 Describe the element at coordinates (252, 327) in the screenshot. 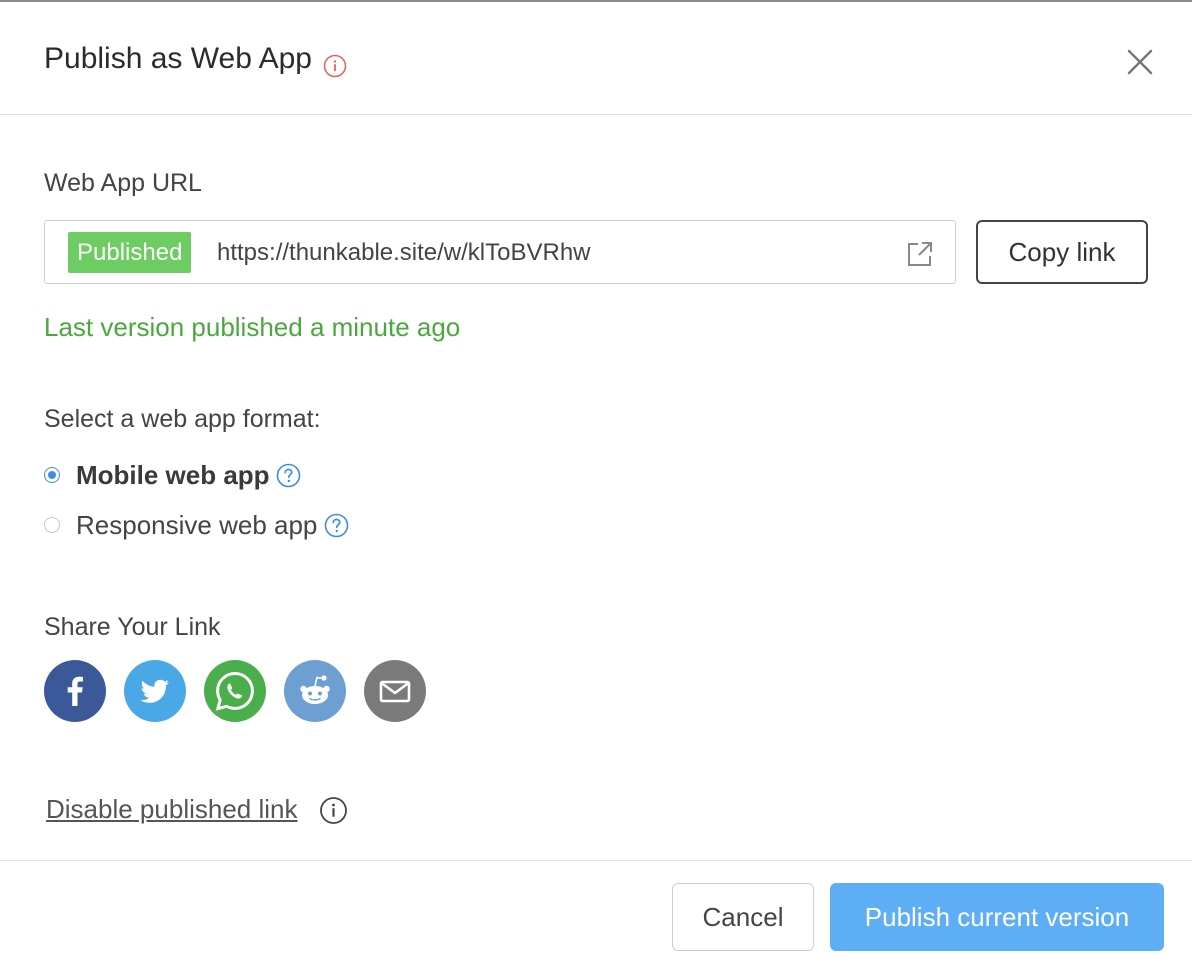

I see `publish-status: Last version published a minute ago` at that location.